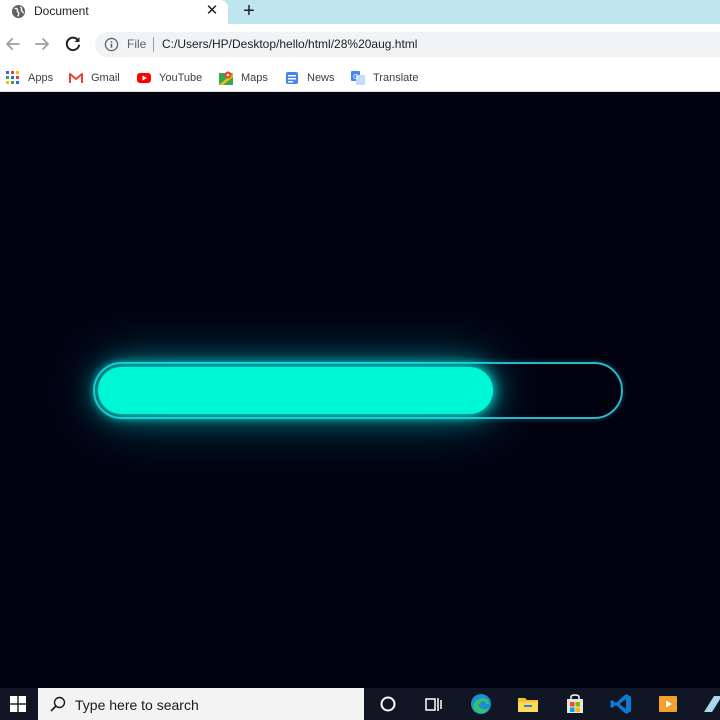 This screenshot has height=720, width=720. What do you see at coordinates (12, 77) in the screenshot?
I see `apps-grid-icon` at bounding box center [12, 77].